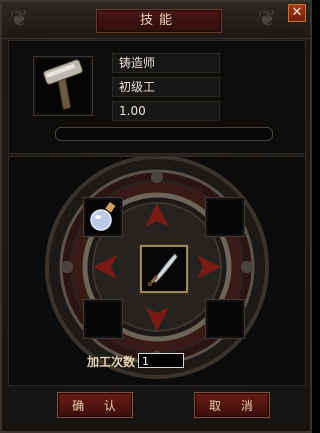 The width and height of the screenshot is (320, 433). I want to click on left-ornament: ❦, so click(19, 19).